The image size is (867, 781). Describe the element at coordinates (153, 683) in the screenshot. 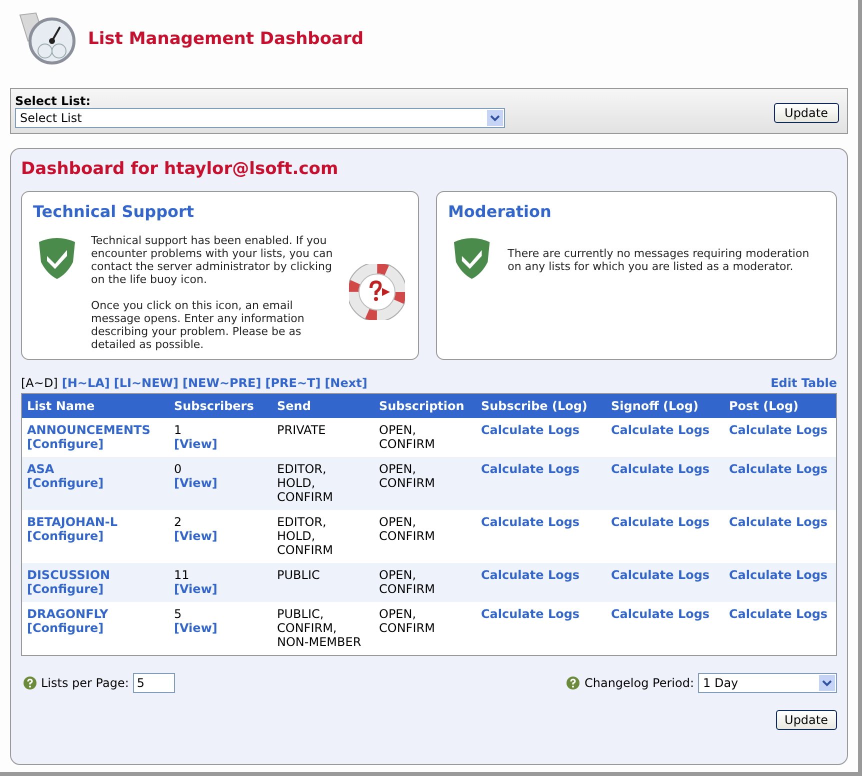

I see `lists-per-page-field: 5` at that location.